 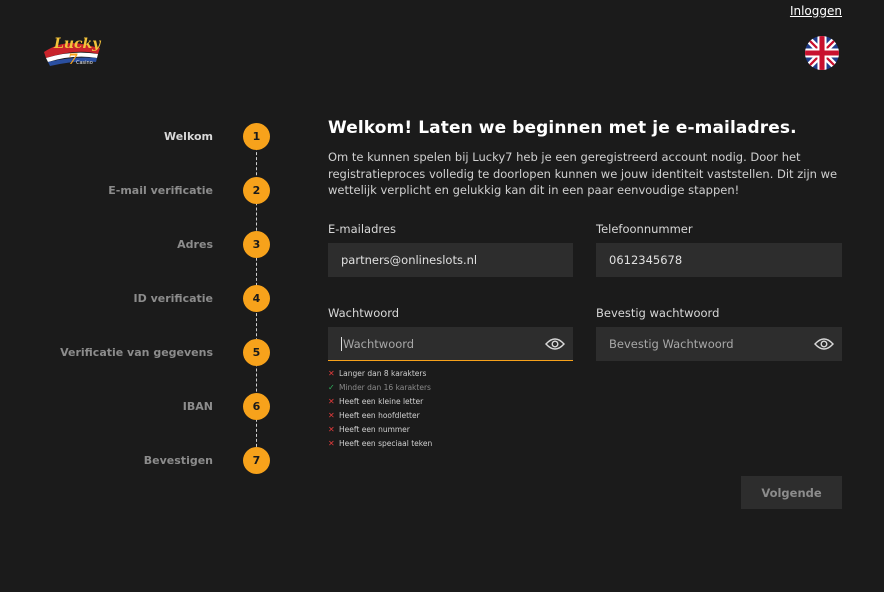 I want to click on email-value: partners@onlineslots.nl, so click(x=409, y=260).